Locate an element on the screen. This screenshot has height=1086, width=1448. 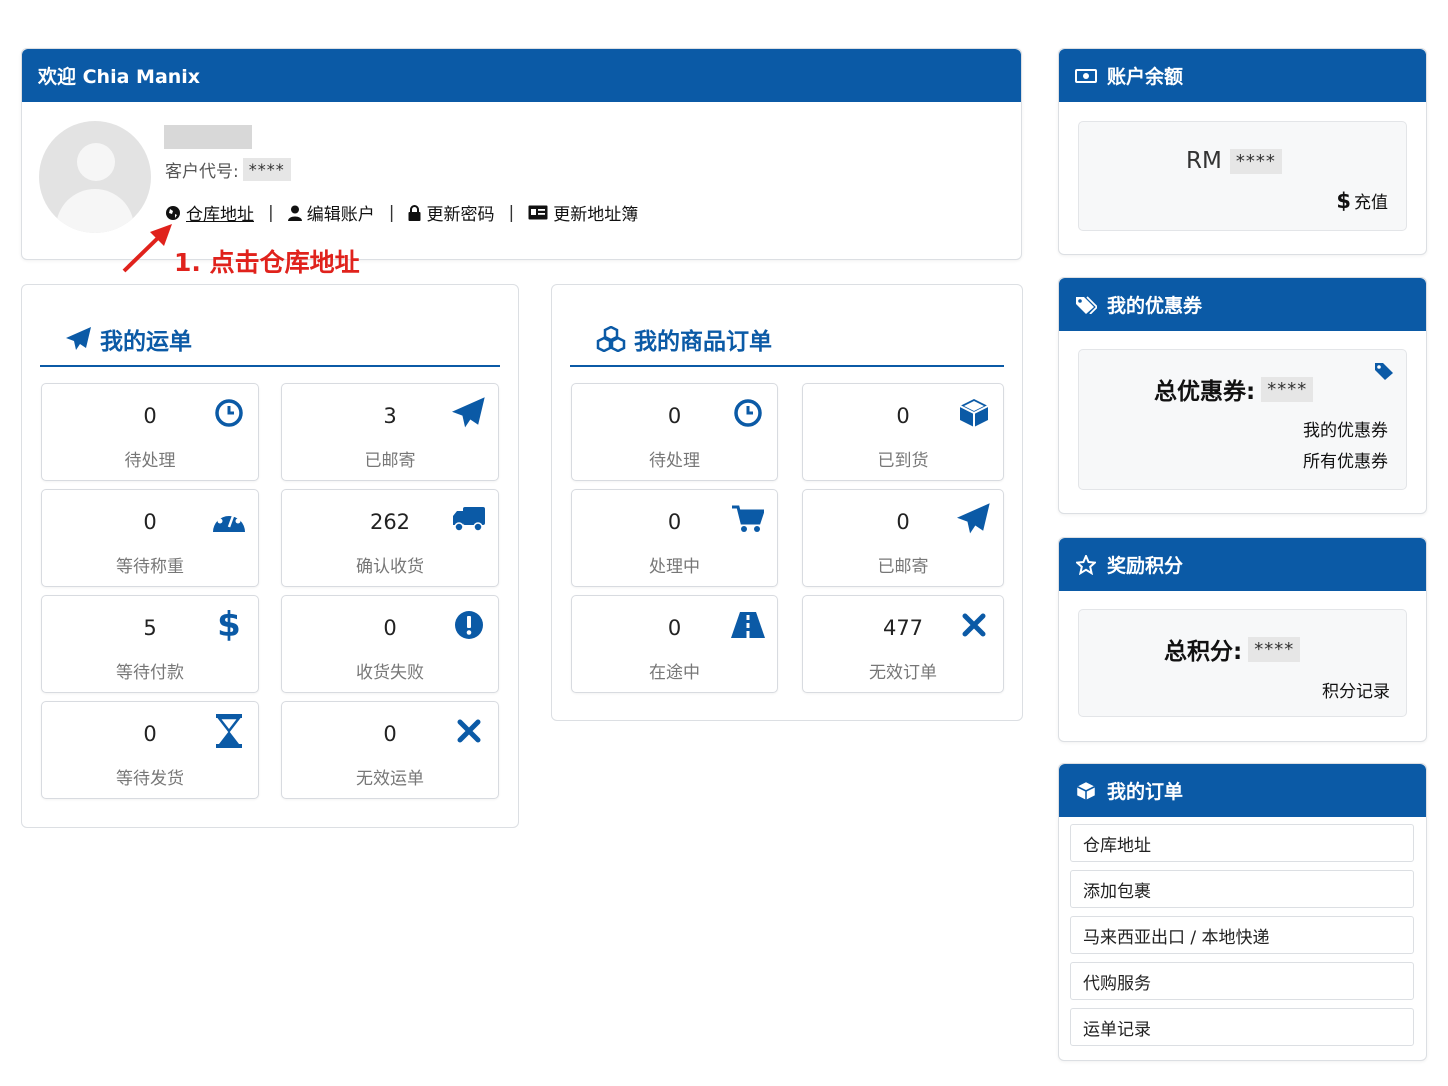
product-orders-title: 我的商品订单 is located at coordinates (787, 340).